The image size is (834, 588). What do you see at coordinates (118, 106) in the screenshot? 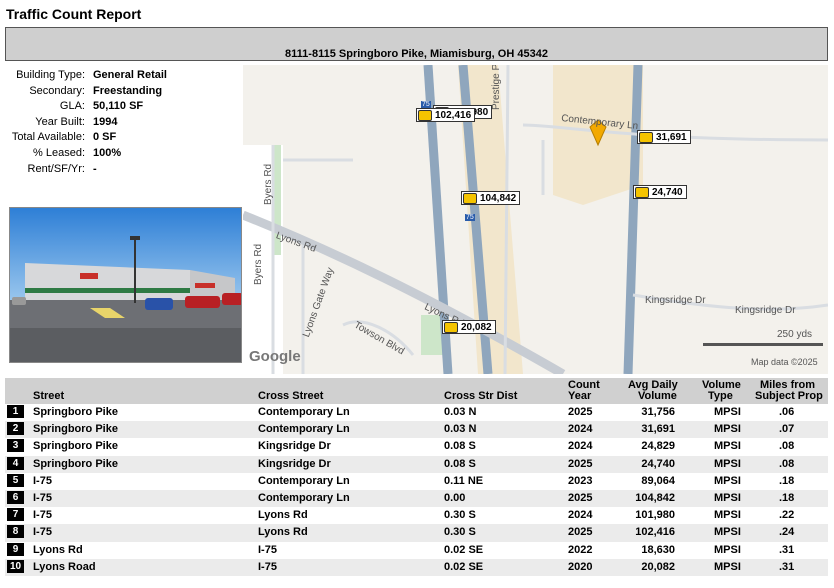
I see `info-value: 50,110 SF` at bounding box center [118, 106].